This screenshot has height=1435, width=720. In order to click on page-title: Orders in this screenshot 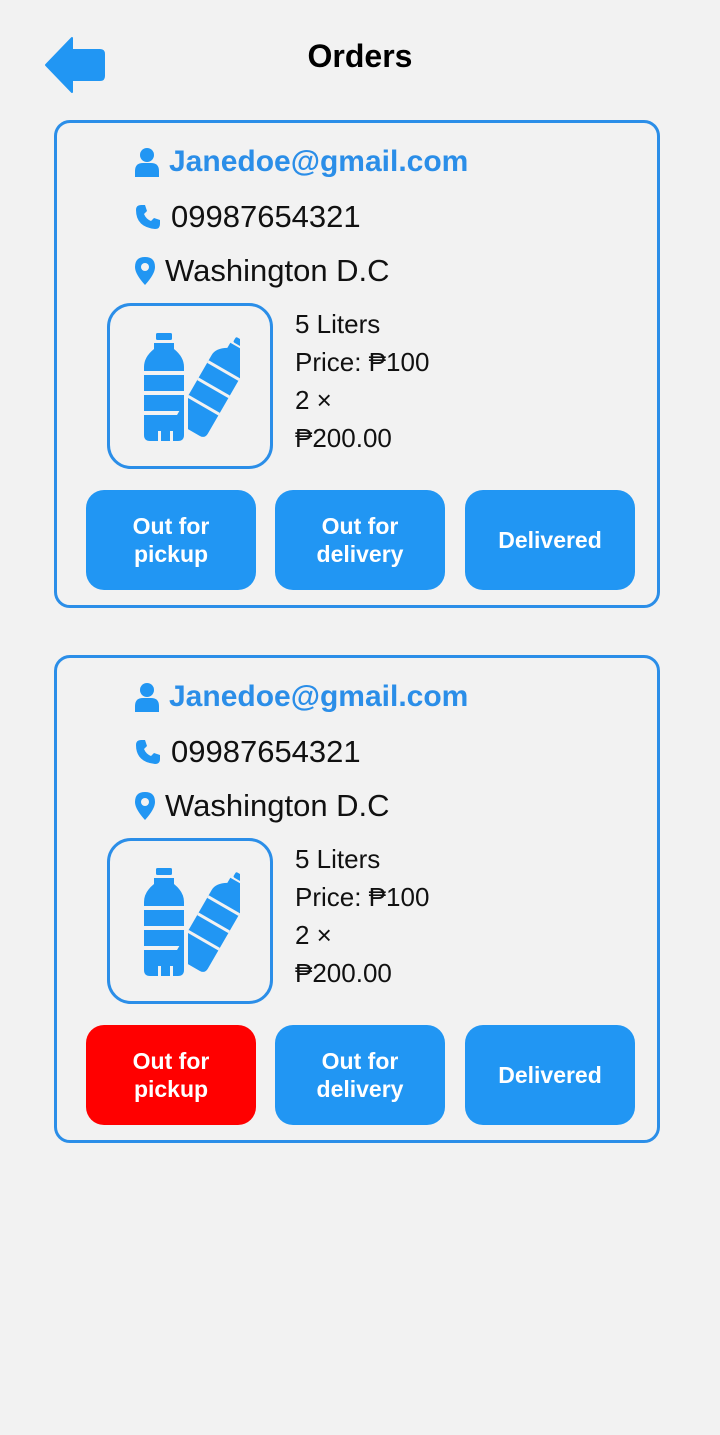, I will do `click(360, 56)`.